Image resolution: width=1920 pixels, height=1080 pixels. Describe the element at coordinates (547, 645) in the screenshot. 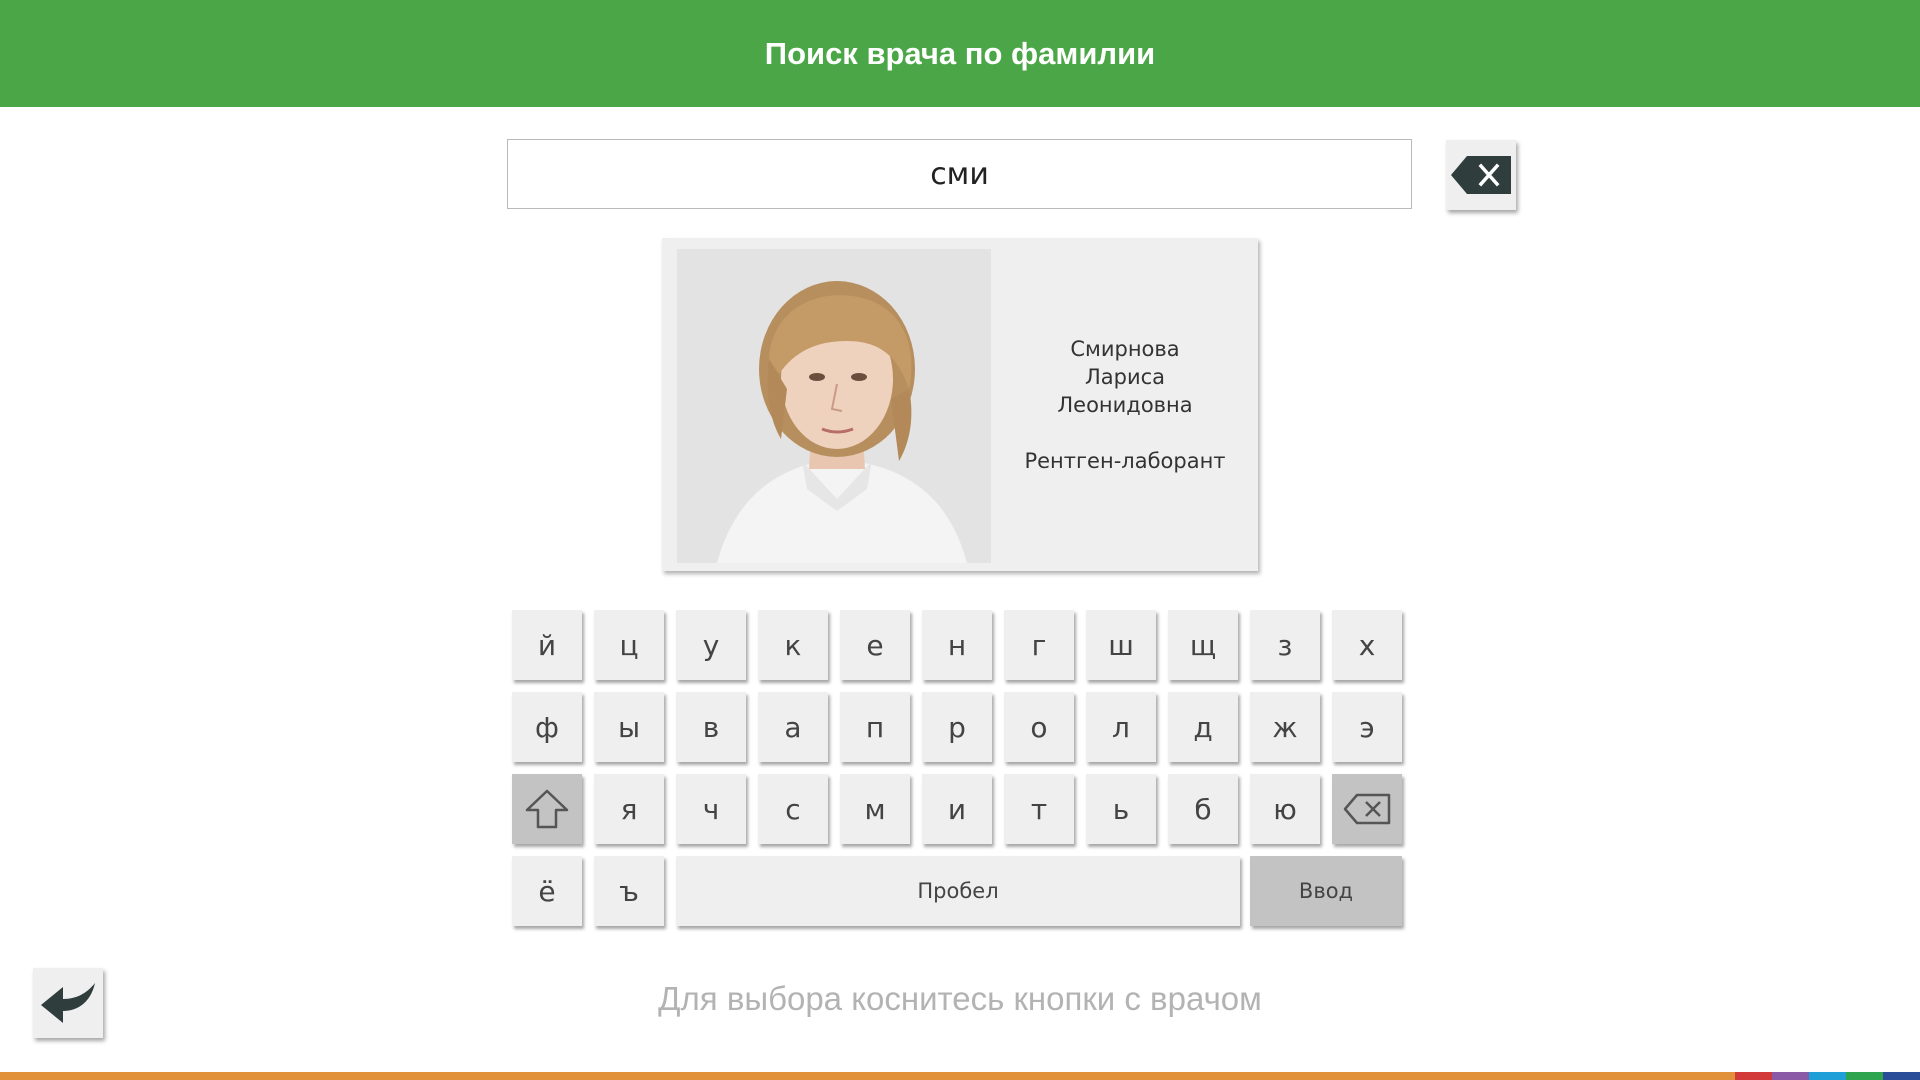

I see `key: й` at that location.